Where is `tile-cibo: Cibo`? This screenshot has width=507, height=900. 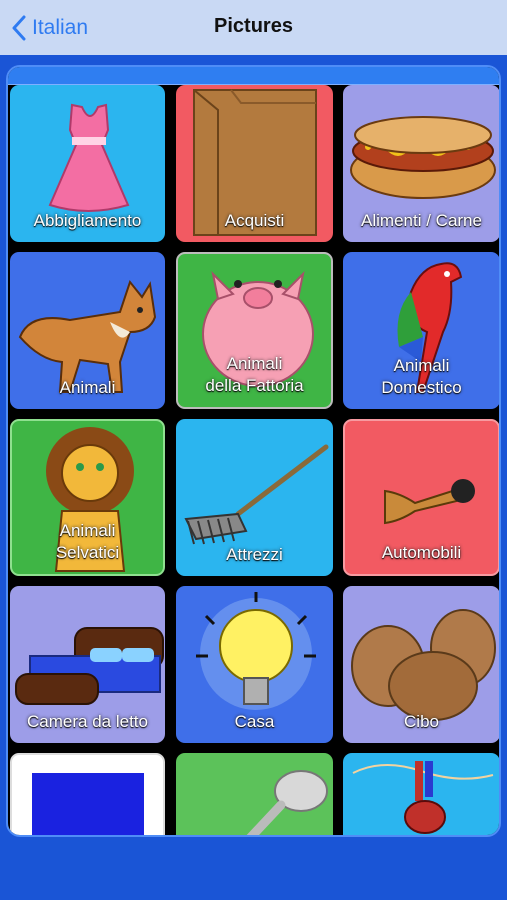
tile-cibo: Cibo is located at coordinates (421, 664).